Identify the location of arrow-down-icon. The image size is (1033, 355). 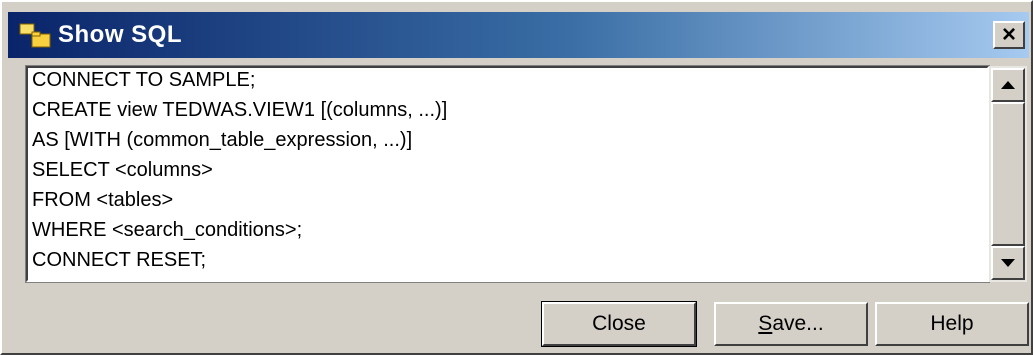
(1008, 263).